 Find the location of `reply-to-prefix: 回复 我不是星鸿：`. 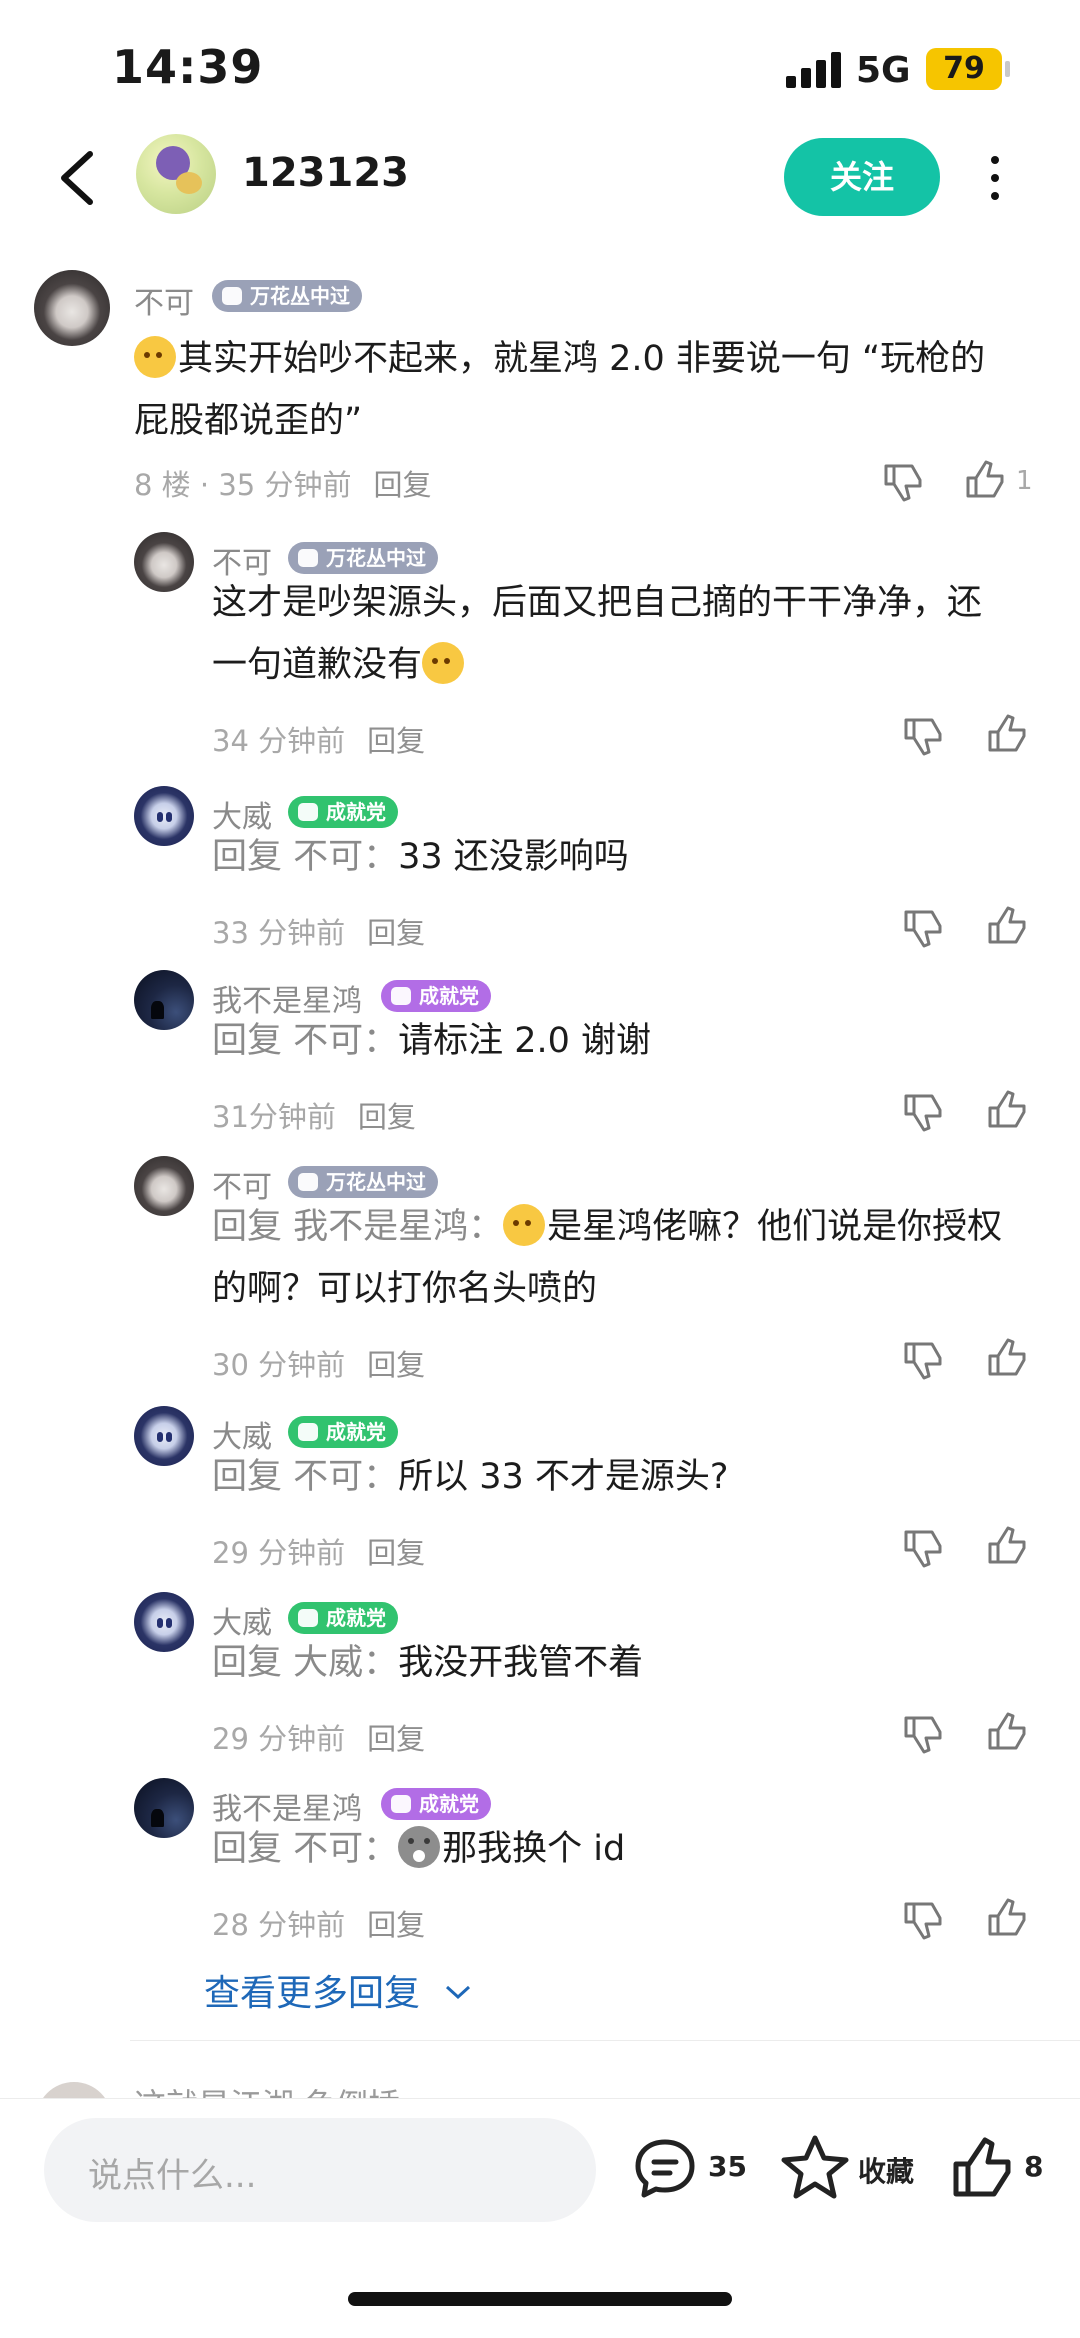

reply-to-prefix: 回复 我不是星鸿： is located at coordinates (358, 1227).